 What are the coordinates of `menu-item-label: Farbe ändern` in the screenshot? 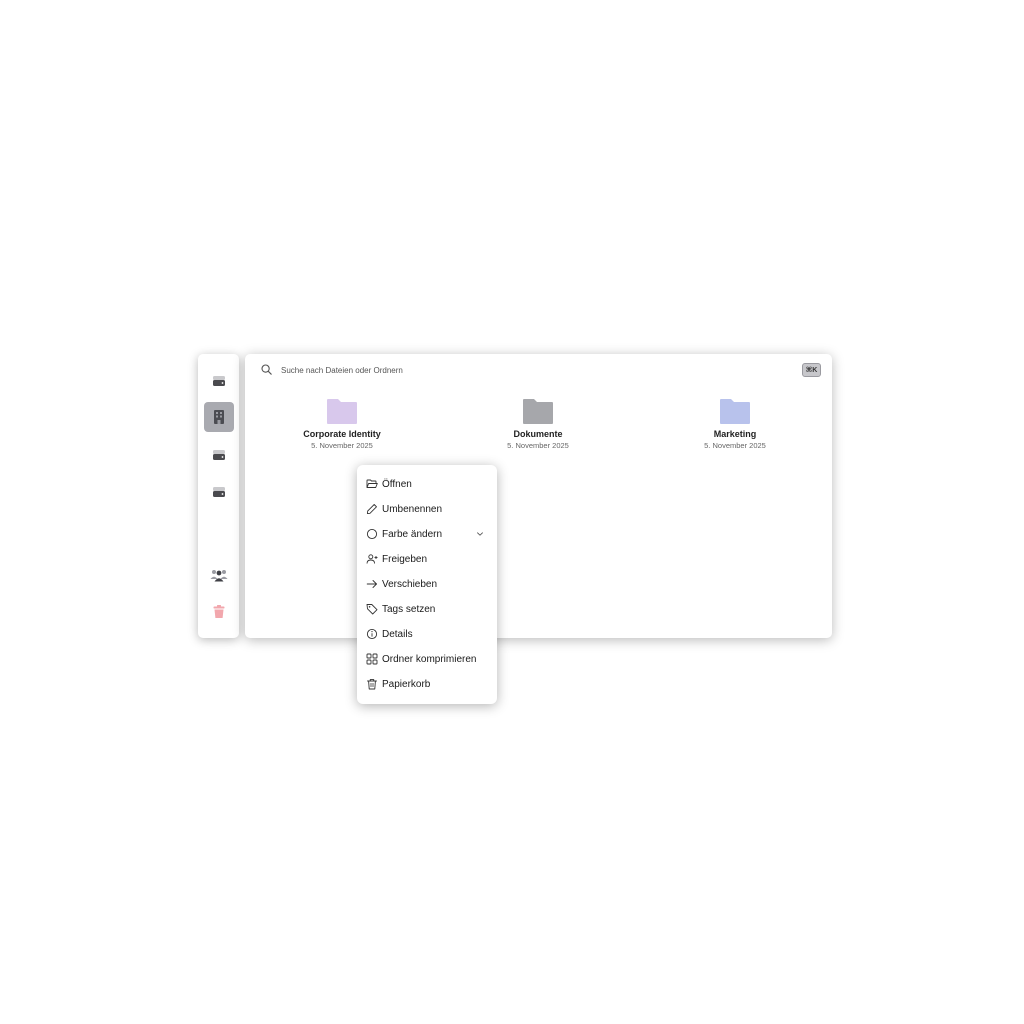 It's located at (412, 534).